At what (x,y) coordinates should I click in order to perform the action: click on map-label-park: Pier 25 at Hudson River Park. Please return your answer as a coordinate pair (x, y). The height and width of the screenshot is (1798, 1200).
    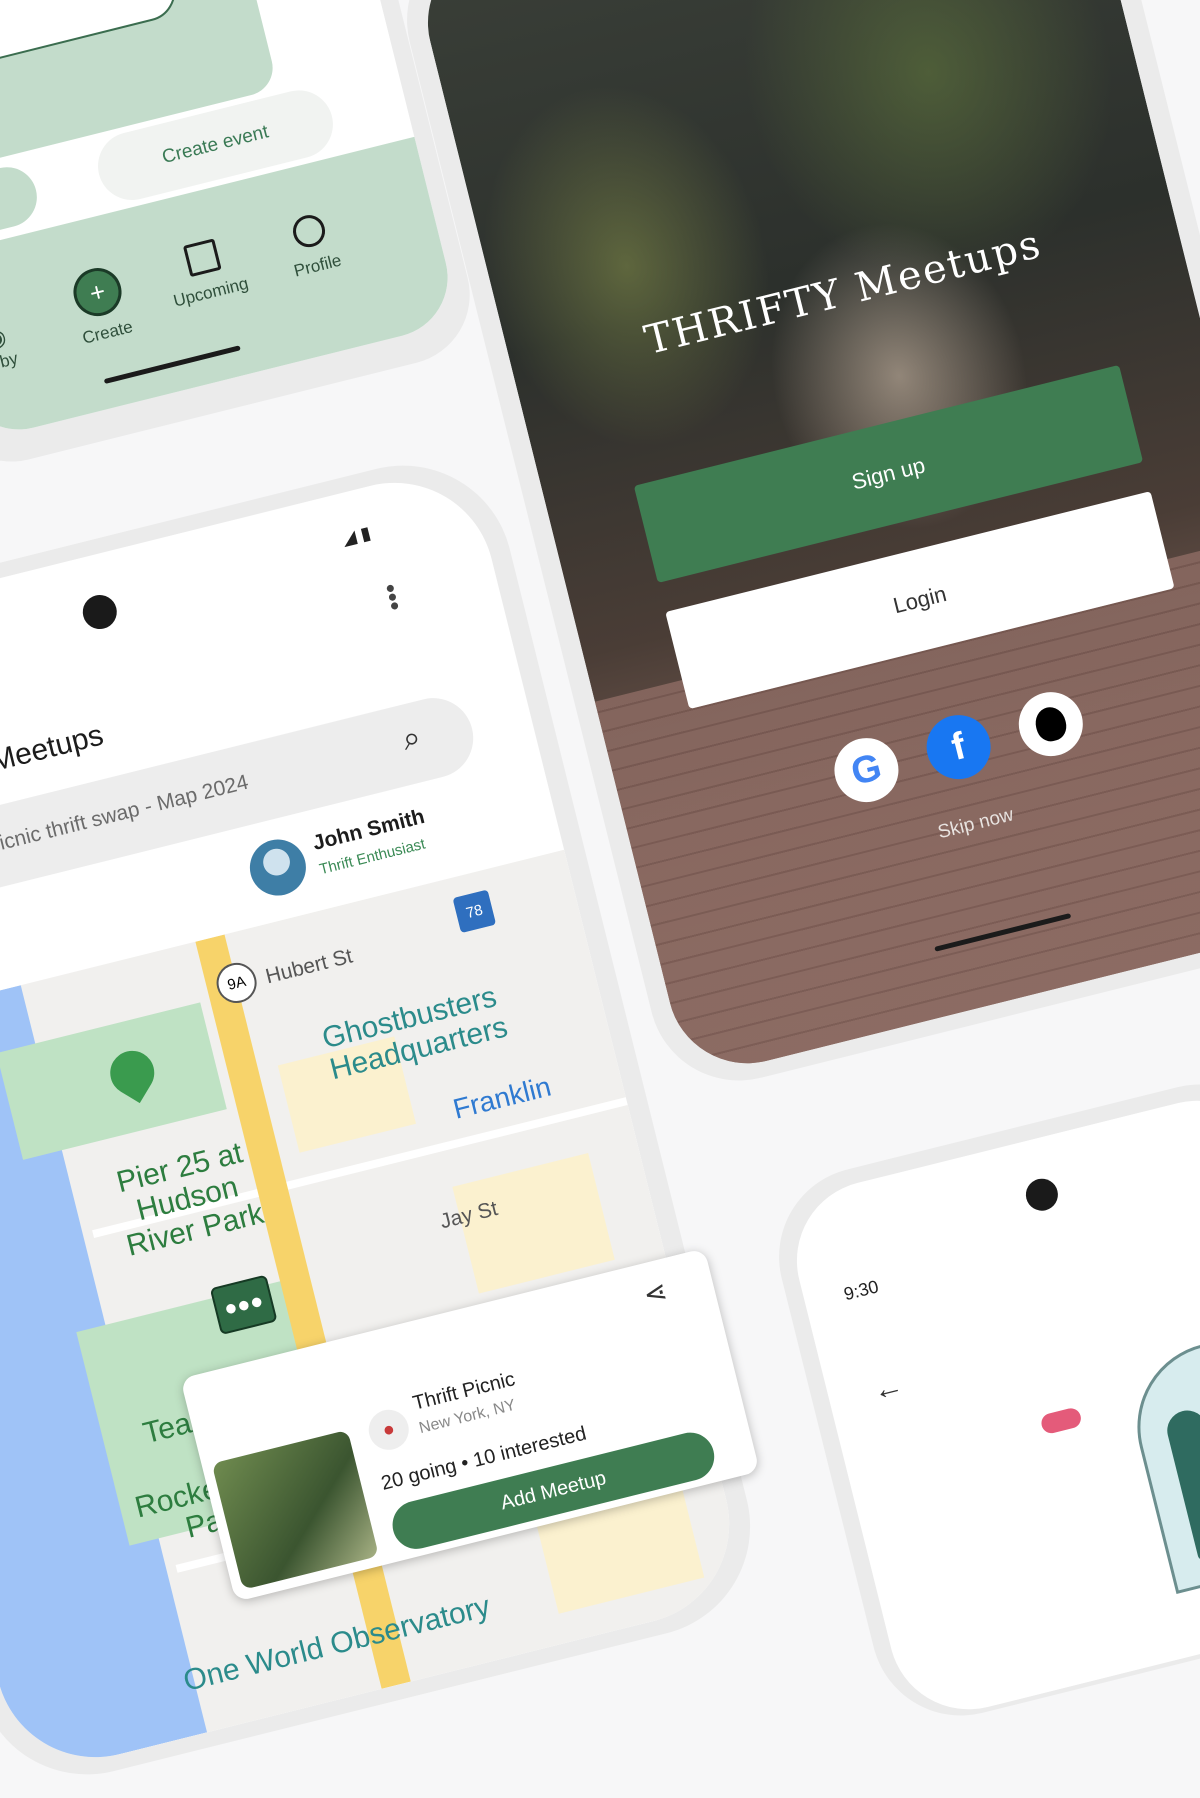
    Looking at the image, I should click on (190, 1199).